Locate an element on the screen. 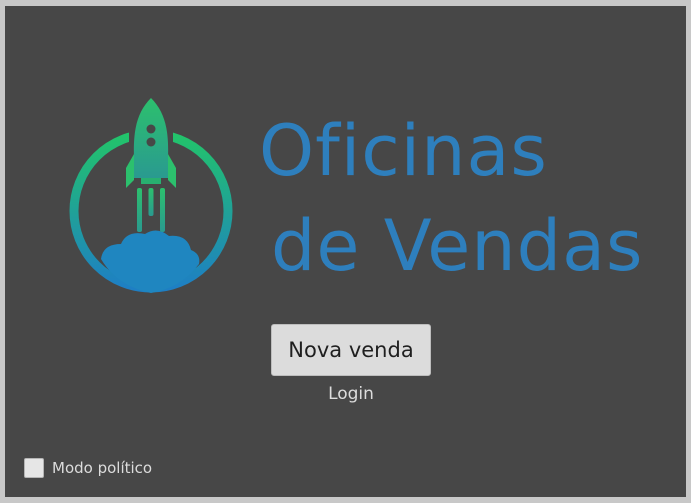 This screenshot has height=503, width=691. app-title-line-1: Oficinas is located at coordinates (403, 151).